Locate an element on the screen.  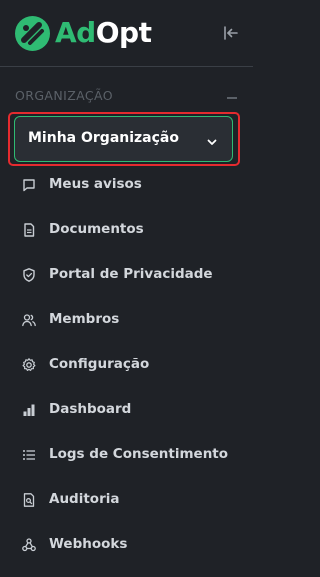
nav-item-documentos: Documentos is located at coordinates (126, 230).